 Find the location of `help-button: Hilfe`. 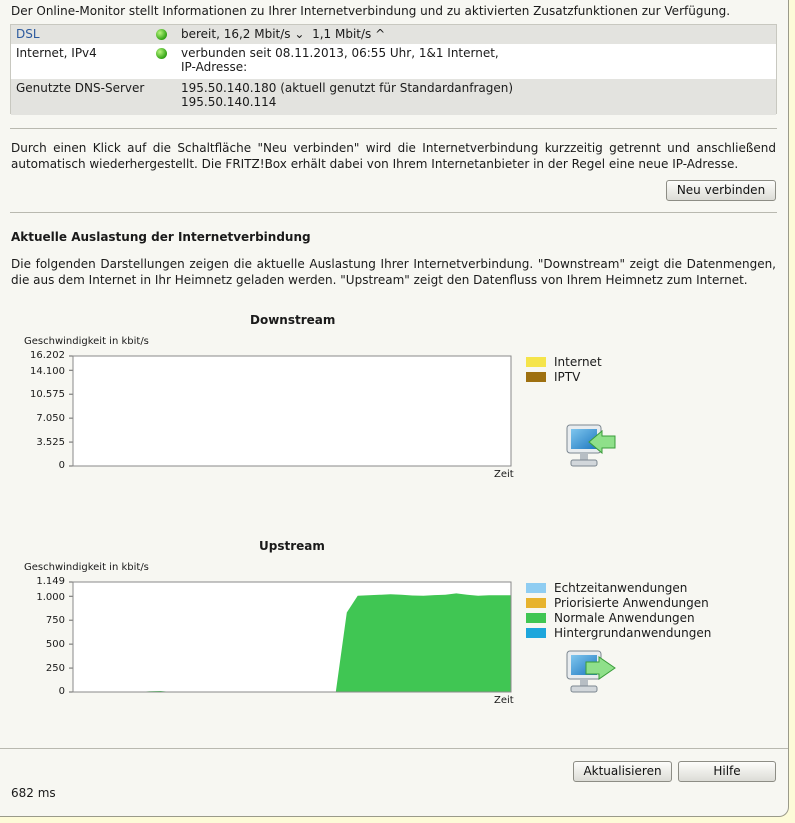

help-button: Hilfe is located at coordinates (727, 771).